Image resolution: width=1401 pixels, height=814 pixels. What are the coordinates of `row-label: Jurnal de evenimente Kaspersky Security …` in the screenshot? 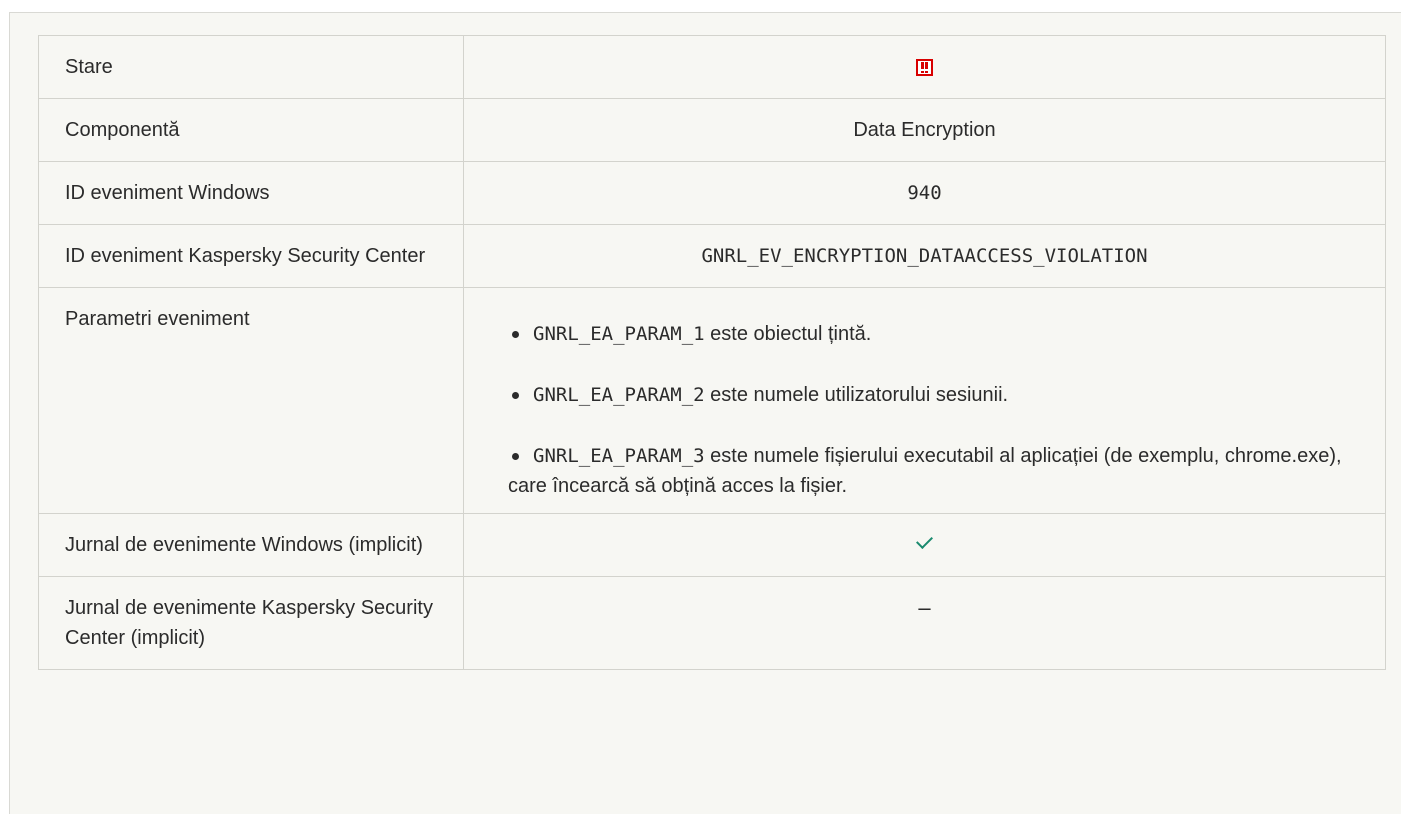 It's located at (251, 623).